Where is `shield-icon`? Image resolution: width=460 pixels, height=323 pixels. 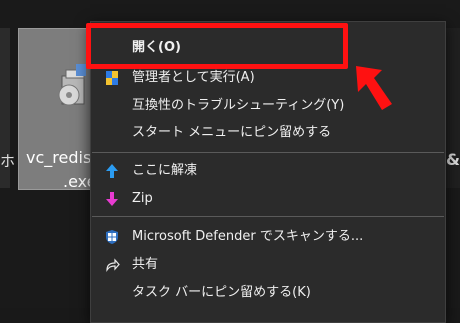 shield-icon is located at coordinates (112, 78).